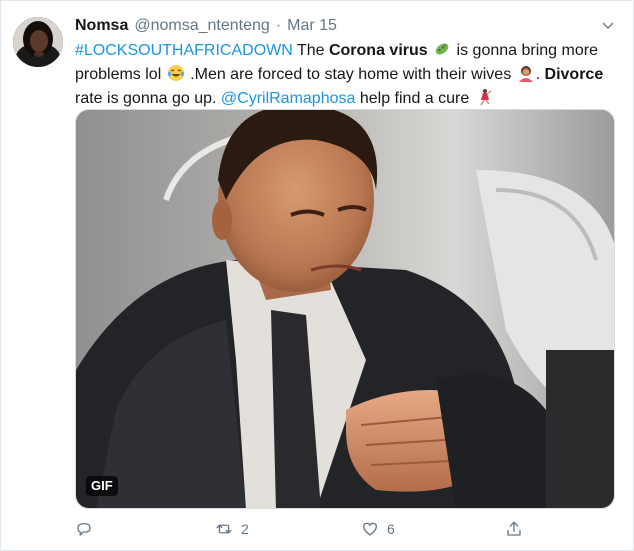 The image size is (634, 551). What do you see at coordinates (184, 50) in the screenshot?
I see `hashtag-link: #LOCKSOUTHAFRICADOWN` at bounding box center [184, 50].